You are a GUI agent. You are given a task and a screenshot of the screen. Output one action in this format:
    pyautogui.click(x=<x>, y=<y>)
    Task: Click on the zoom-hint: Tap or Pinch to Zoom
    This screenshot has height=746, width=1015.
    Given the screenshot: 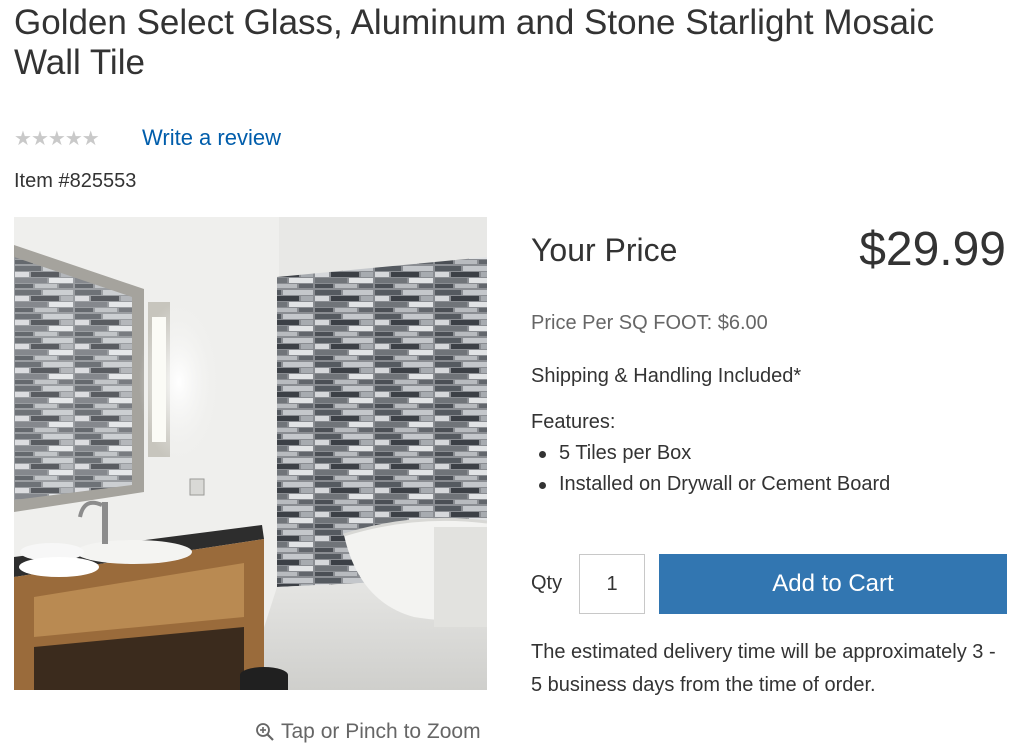 What is the action you would take?
    pyautogui.click(x=368, y=732)
    